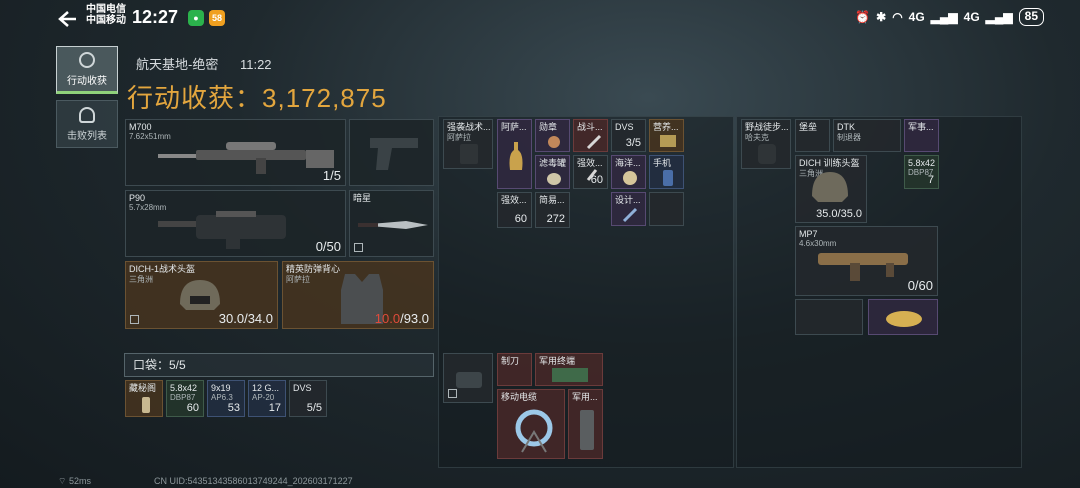 The image size is (1080, 488). What do you see at coordinates (308, 398) in the screenshot?
I see `pocket-item: DVS 5/5` at bounding box center [308, 398].